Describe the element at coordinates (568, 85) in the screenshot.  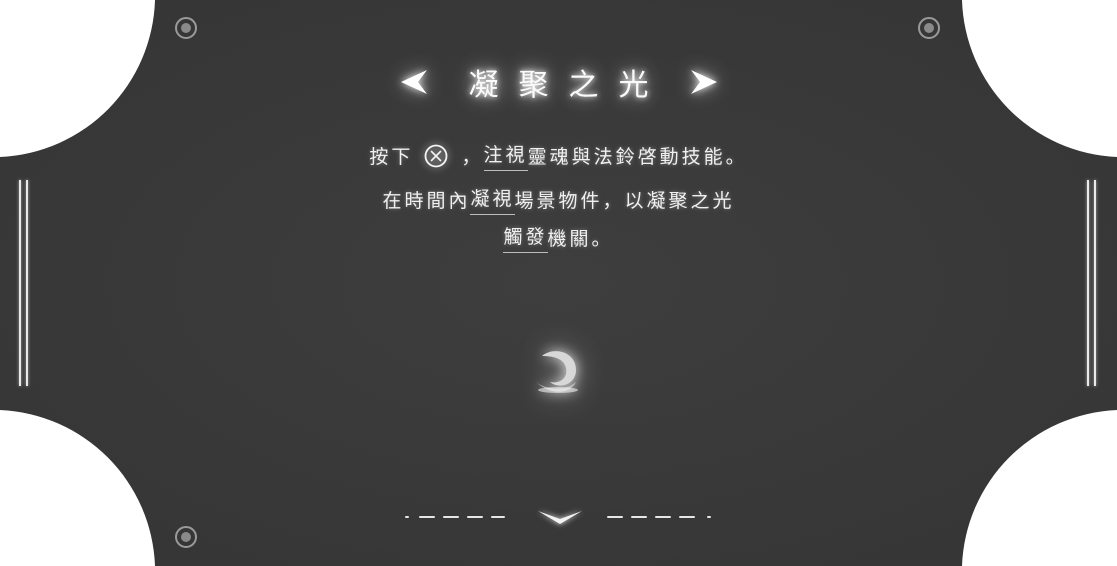
I see `page-title: 凝聚之光` at that location.